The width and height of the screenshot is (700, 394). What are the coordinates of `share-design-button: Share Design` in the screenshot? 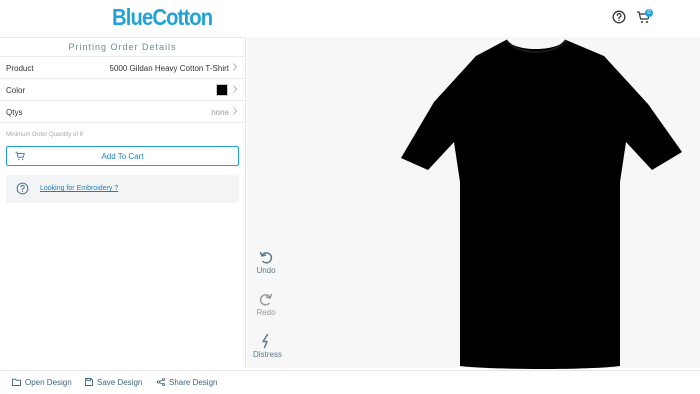 It's located at (187, 382).